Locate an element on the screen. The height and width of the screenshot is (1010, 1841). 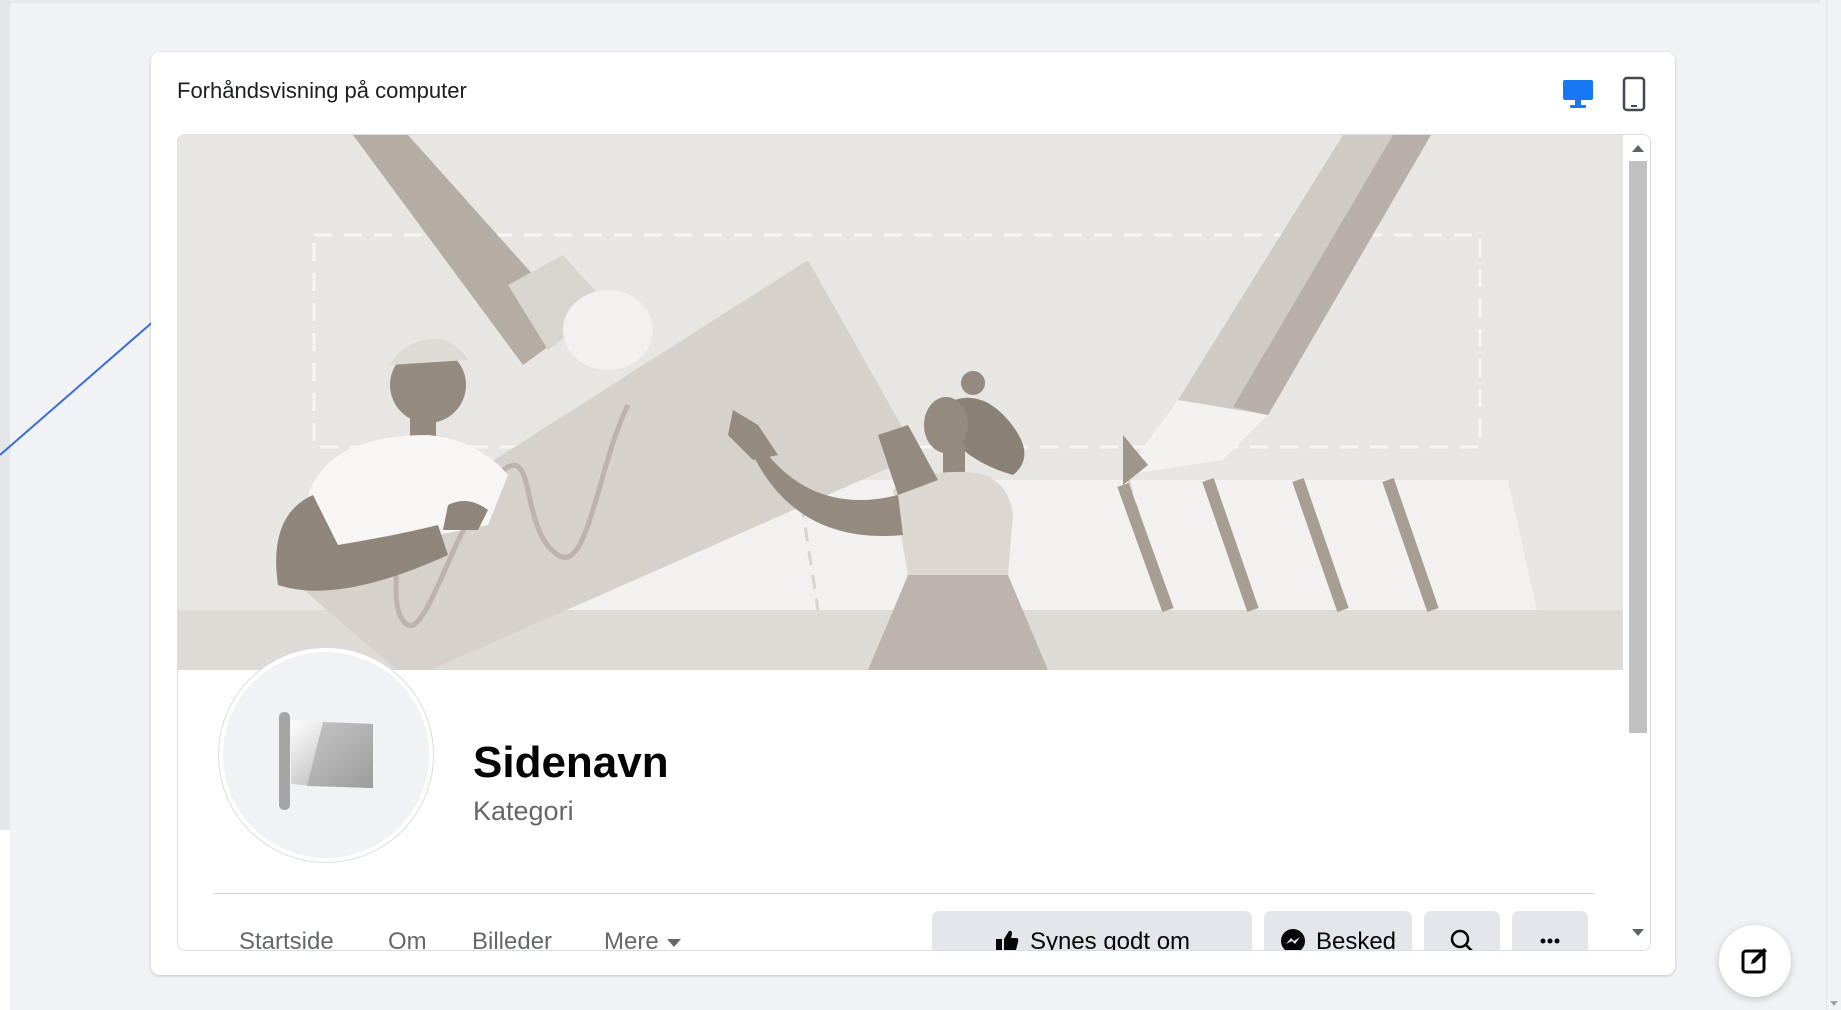
page-scrollbar is located at coordinates (1833, 505).